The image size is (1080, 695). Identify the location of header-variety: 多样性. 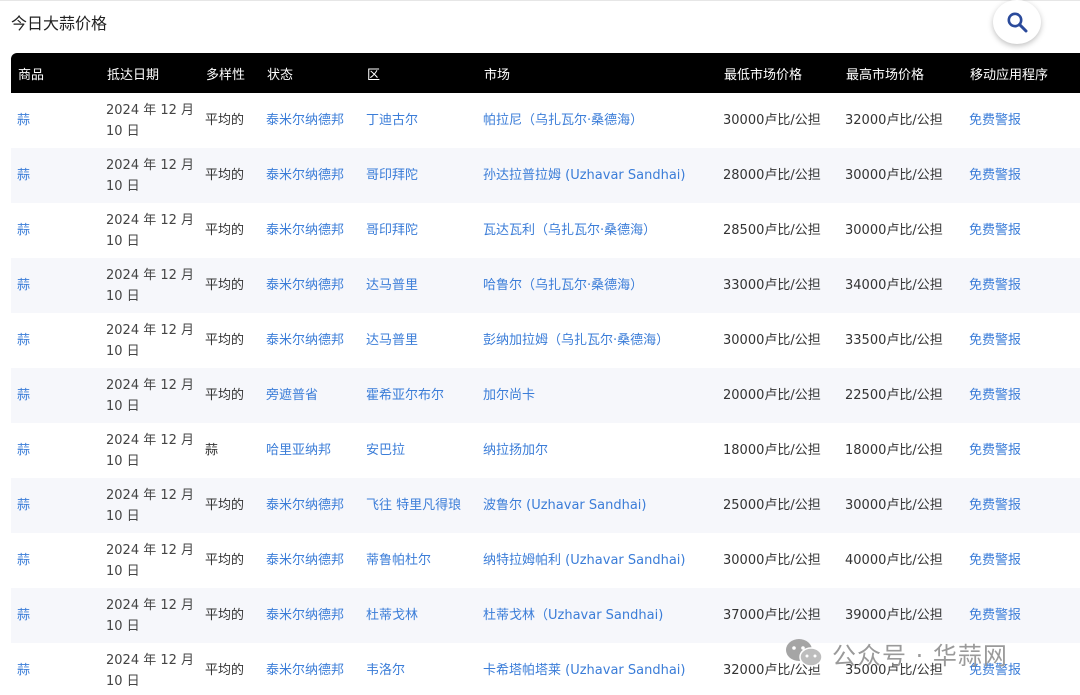
(229, 73).